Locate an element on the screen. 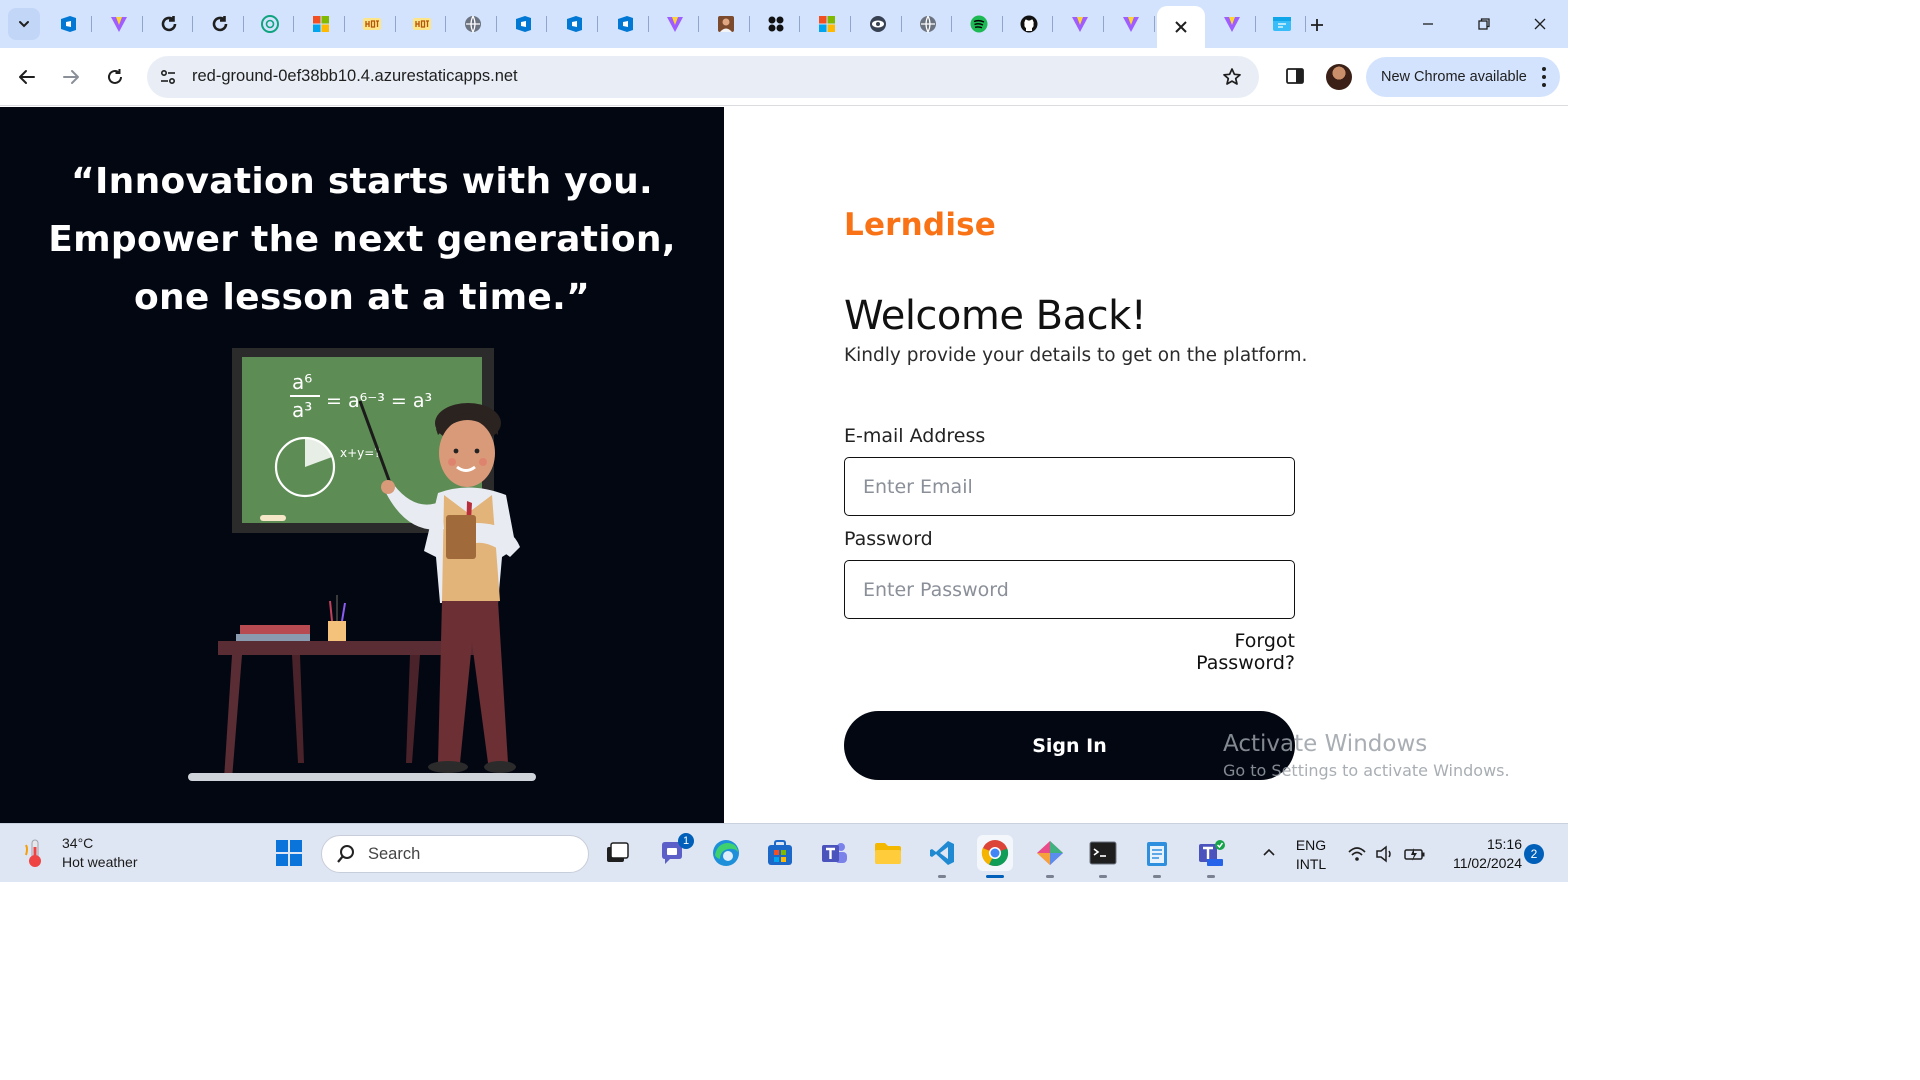 This screenshot has width=1920, height=1080. menu-dots-icon is located at coordinates (1544, 77).